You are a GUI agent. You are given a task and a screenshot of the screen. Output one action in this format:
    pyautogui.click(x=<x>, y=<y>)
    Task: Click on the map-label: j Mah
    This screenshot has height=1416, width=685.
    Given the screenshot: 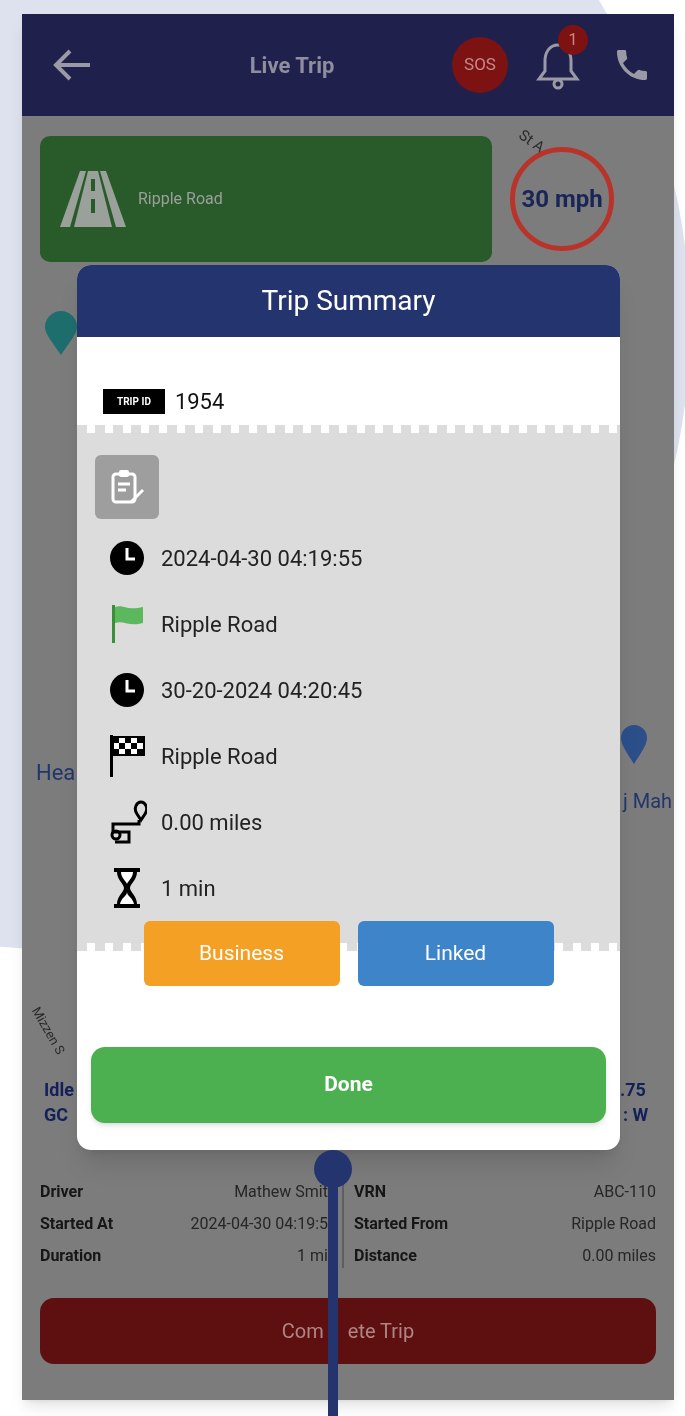 What is the action you would take?
    pyautogui.click(x=648, y=801)
    